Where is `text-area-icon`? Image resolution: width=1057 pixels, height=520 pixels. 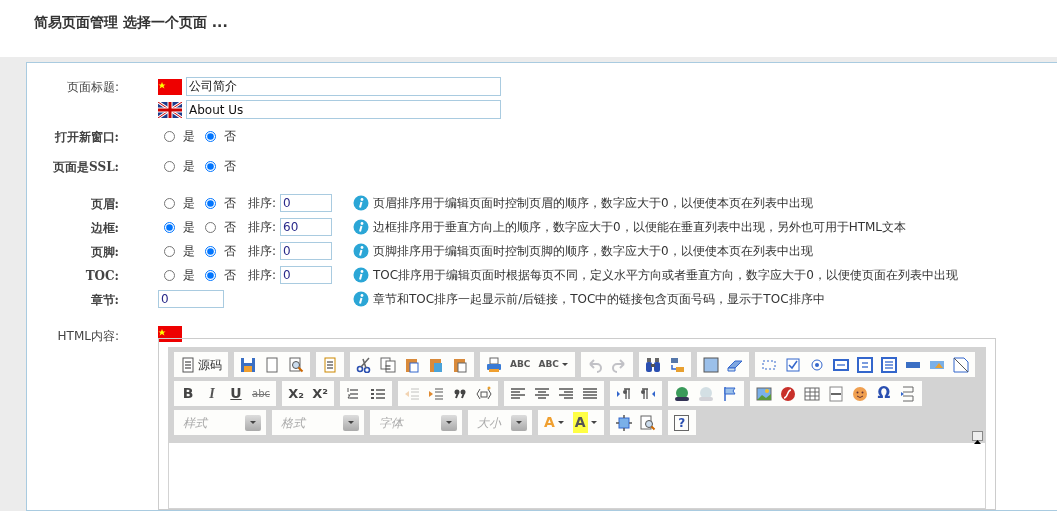
text-area-icon is located at coordinates (864, 364).